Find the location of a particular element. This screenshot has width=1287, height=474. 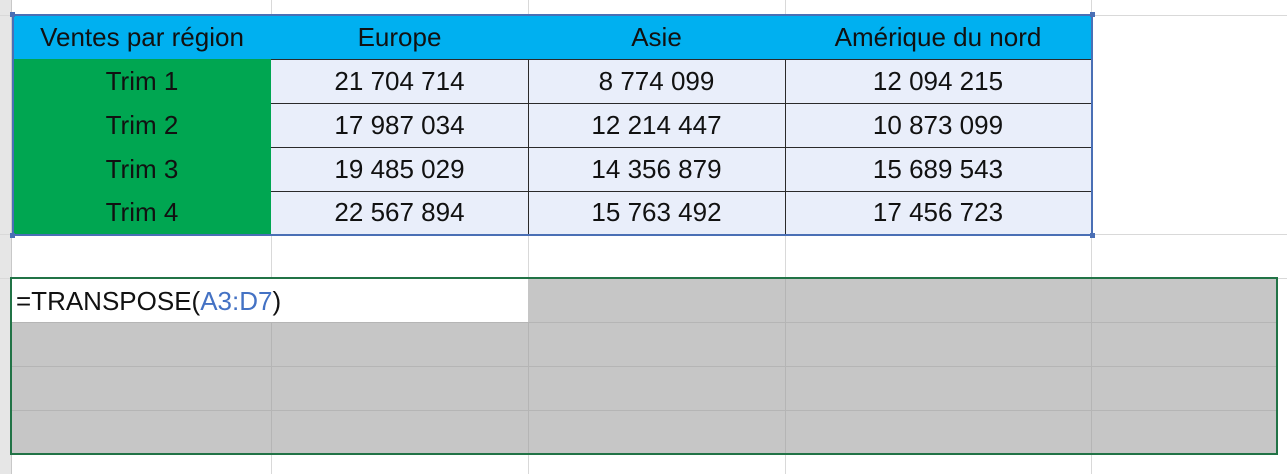

formula-entry: =TRANSPOSE(A3:D7) is located at coordinates (148, 301).